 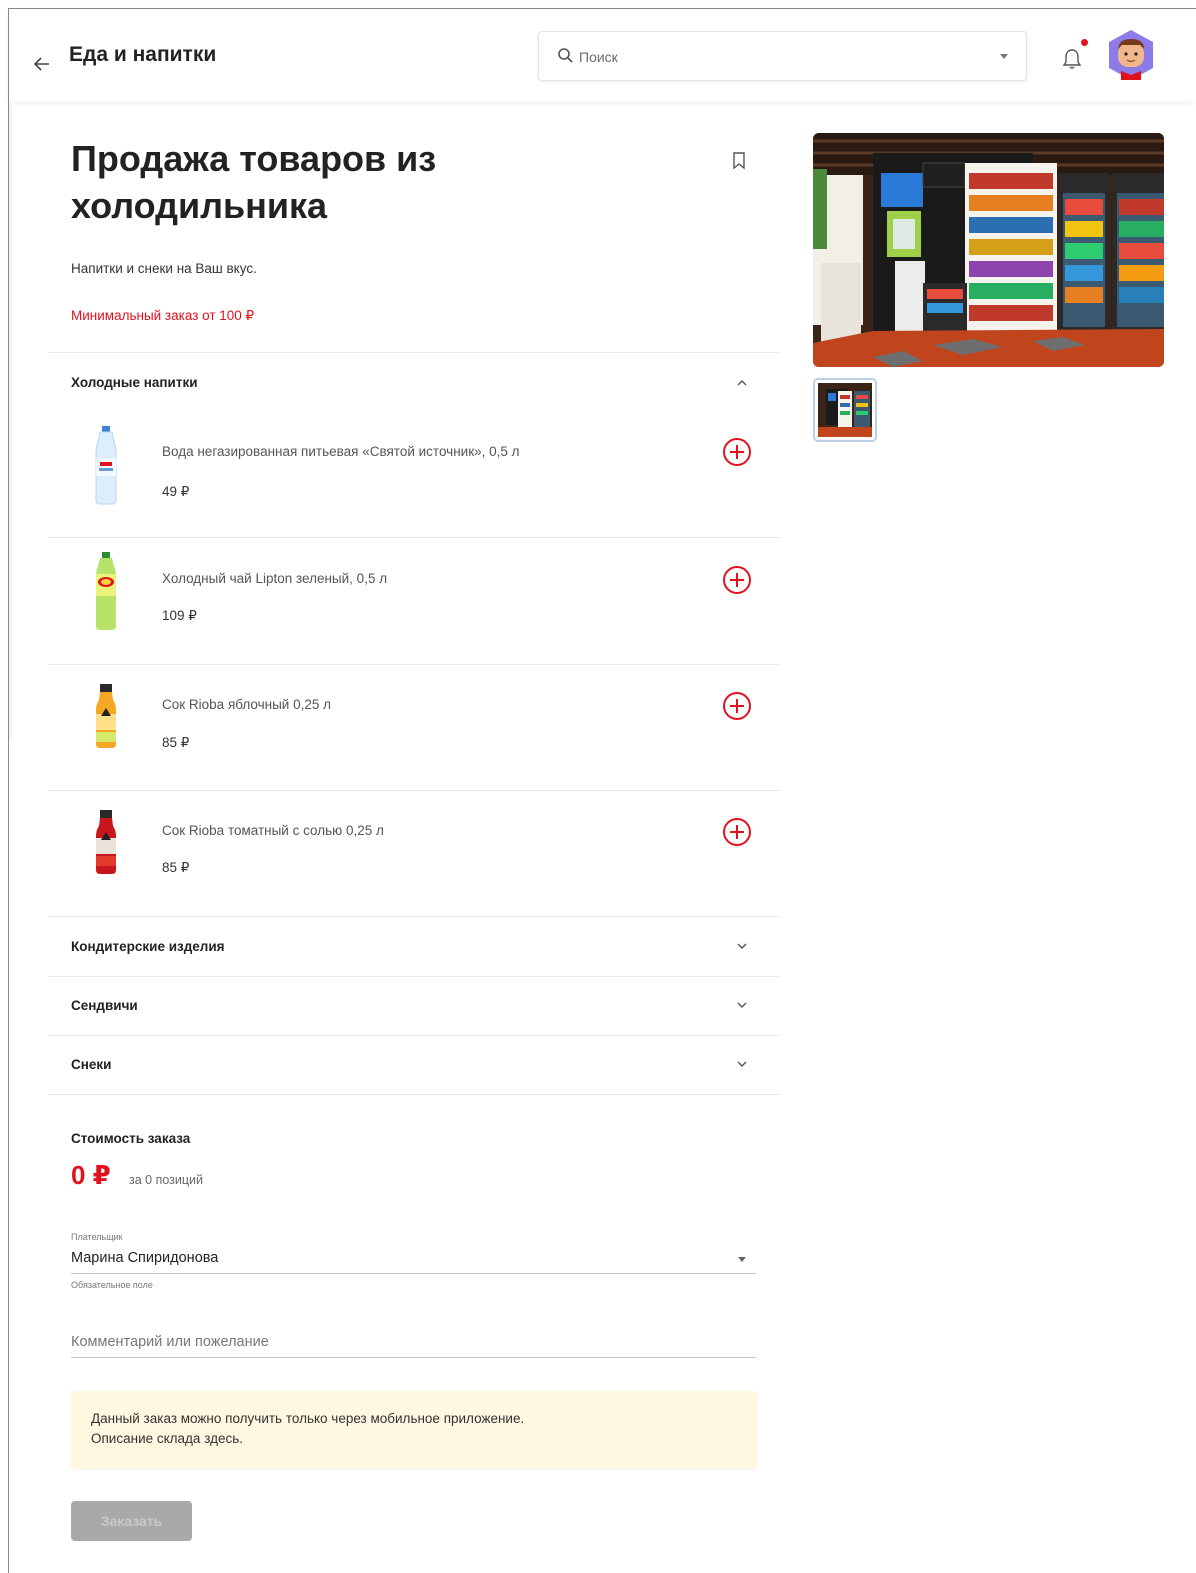 What do you see at coordinates (247, 704) in the screenshot?
I see `product-name: Сок Rioba яблочный 0,25 л` at bounding box center [247, 704].